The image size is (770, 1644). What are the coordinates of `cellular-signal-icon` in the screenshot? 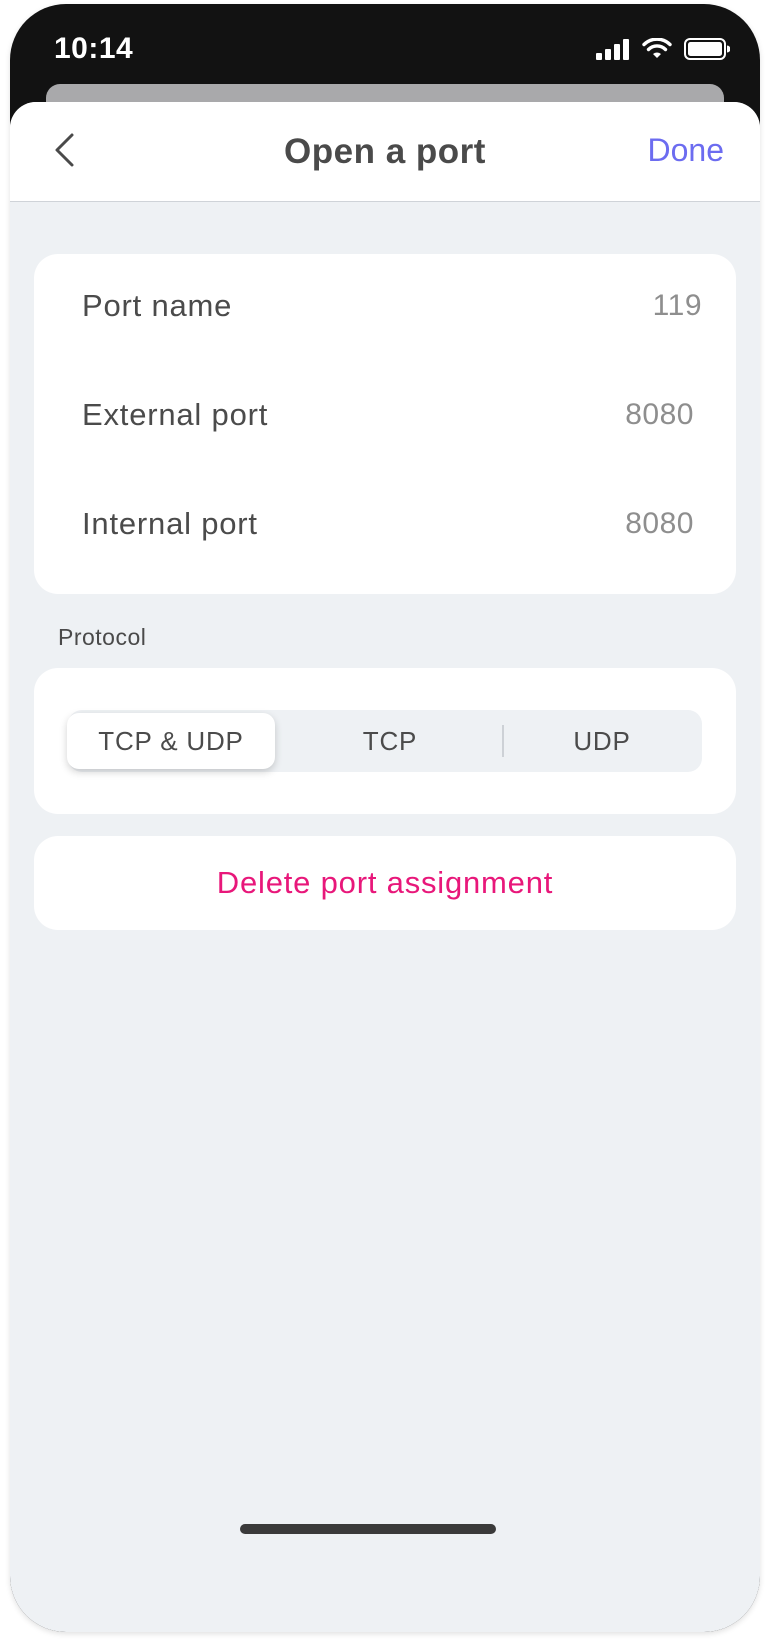 It's located at (613, 51).